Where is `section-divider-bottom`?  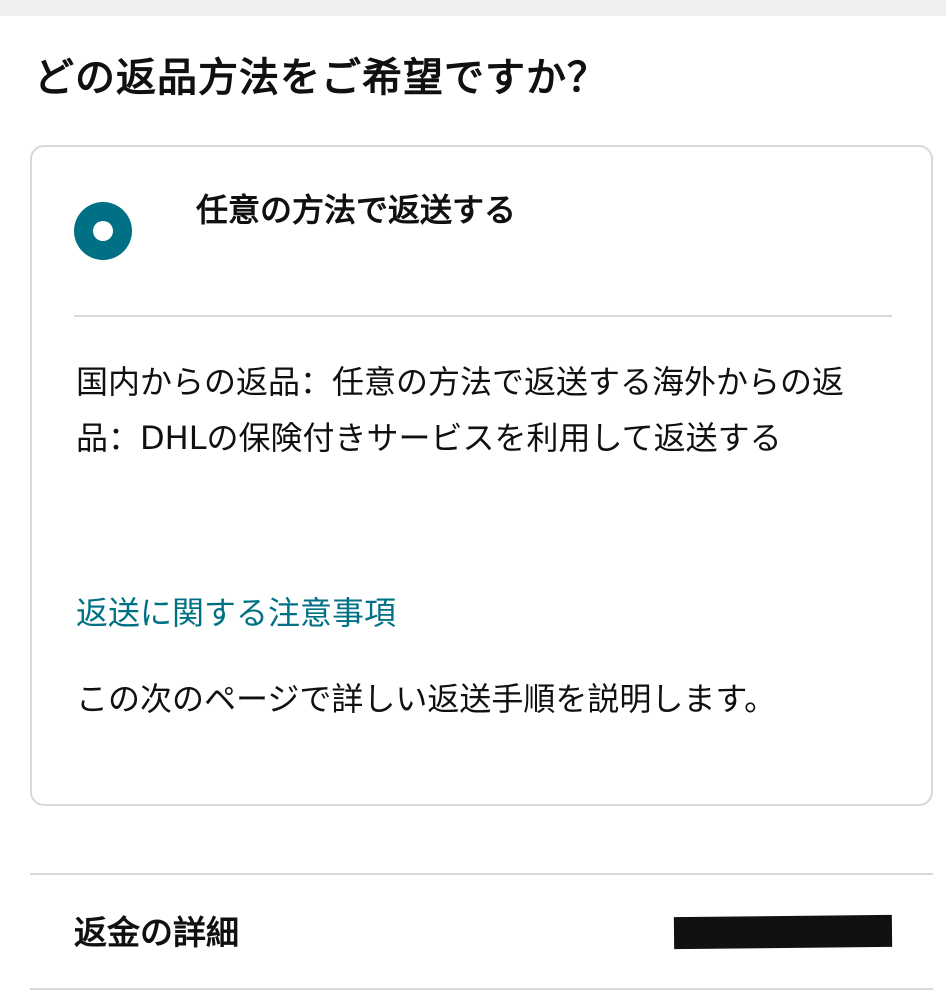
section-divider-bottom is located at coordinates (481, 989).